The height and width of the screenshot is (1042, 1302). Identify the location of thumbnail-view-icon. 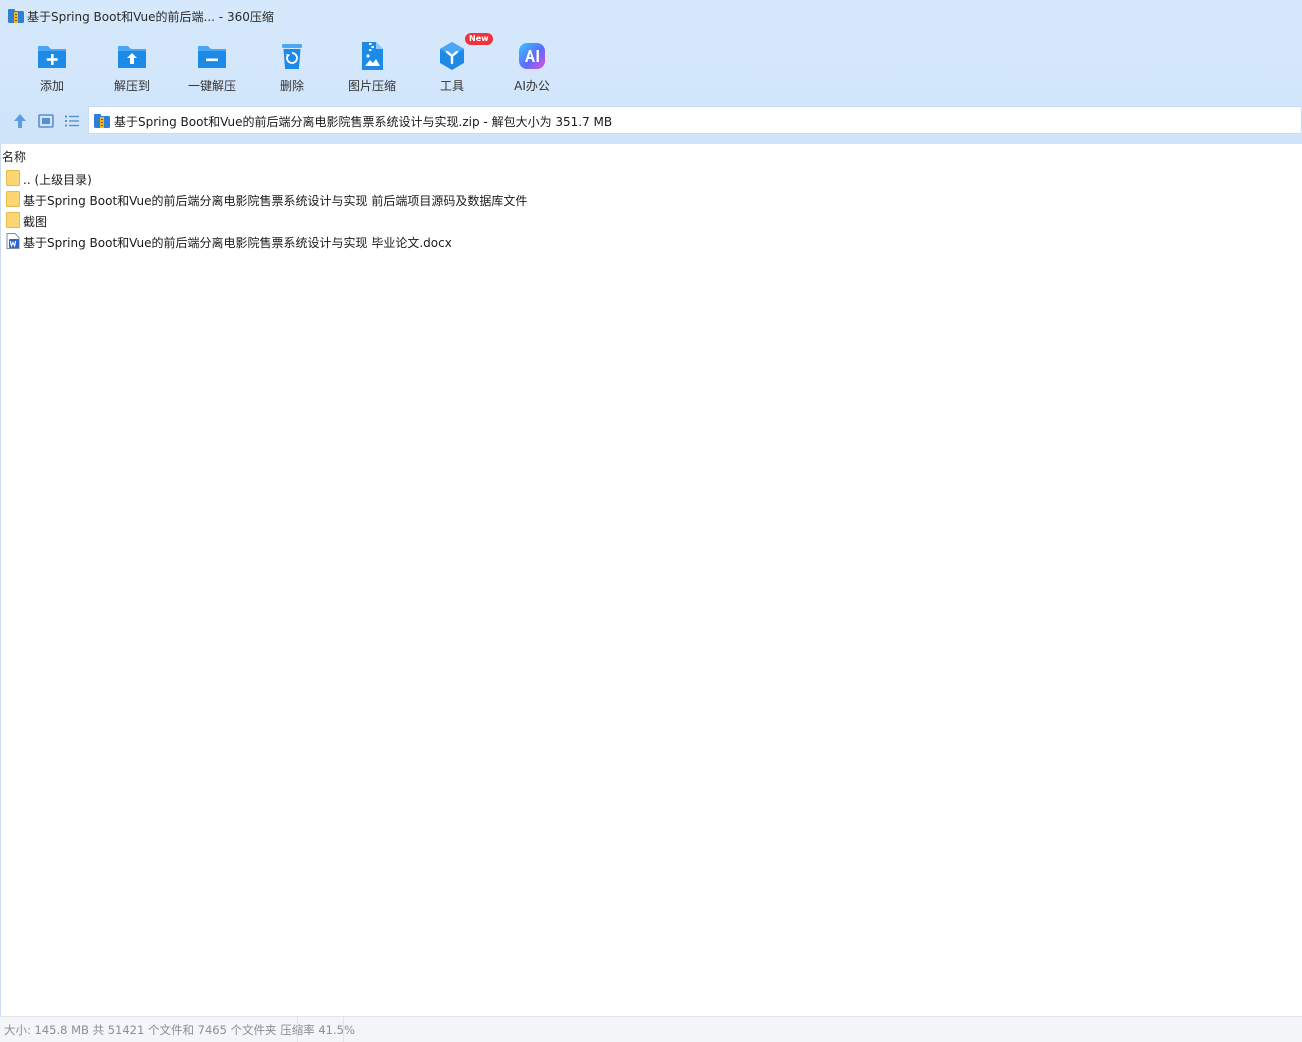
(46, 121).